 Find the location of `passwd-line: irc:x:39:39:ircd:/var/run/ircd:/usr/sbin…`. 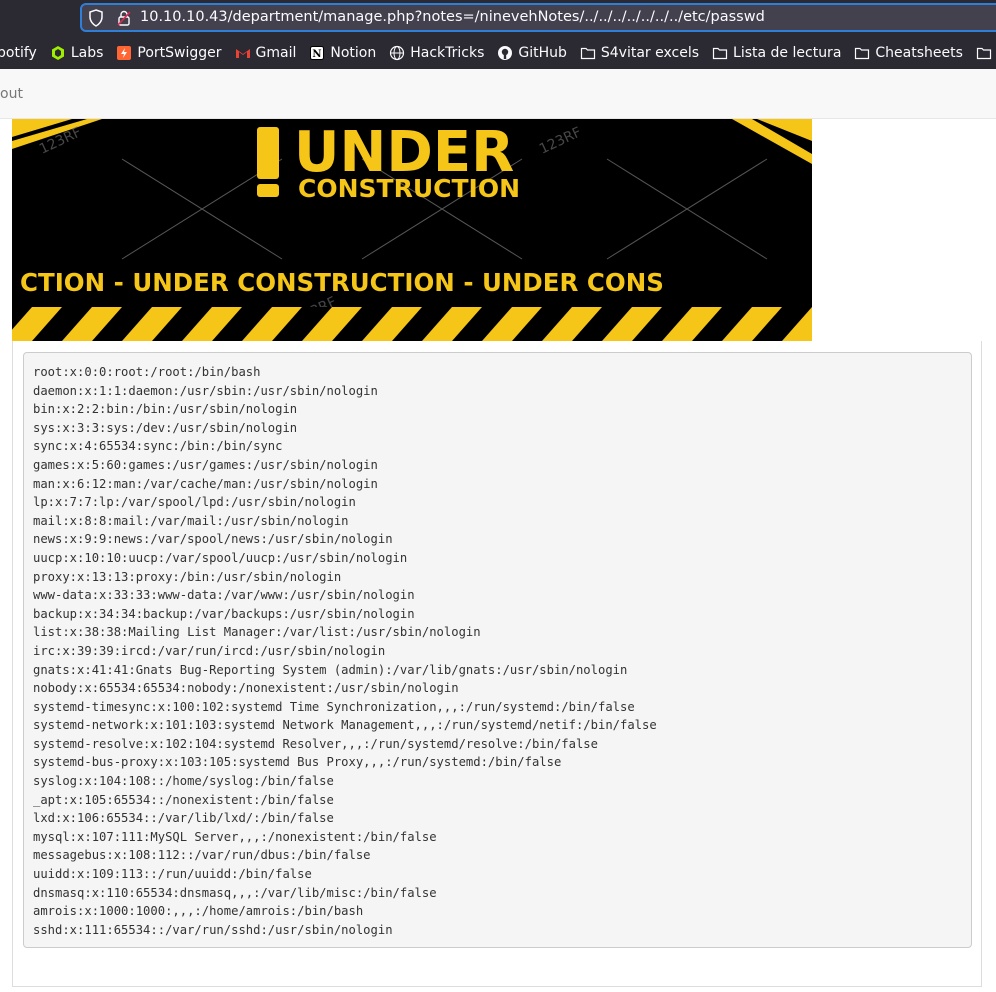

passwd-line: irc:x:39:39:ircd:/var/run/ircd:/usr/sbin… is located at coordinates (209, 650).